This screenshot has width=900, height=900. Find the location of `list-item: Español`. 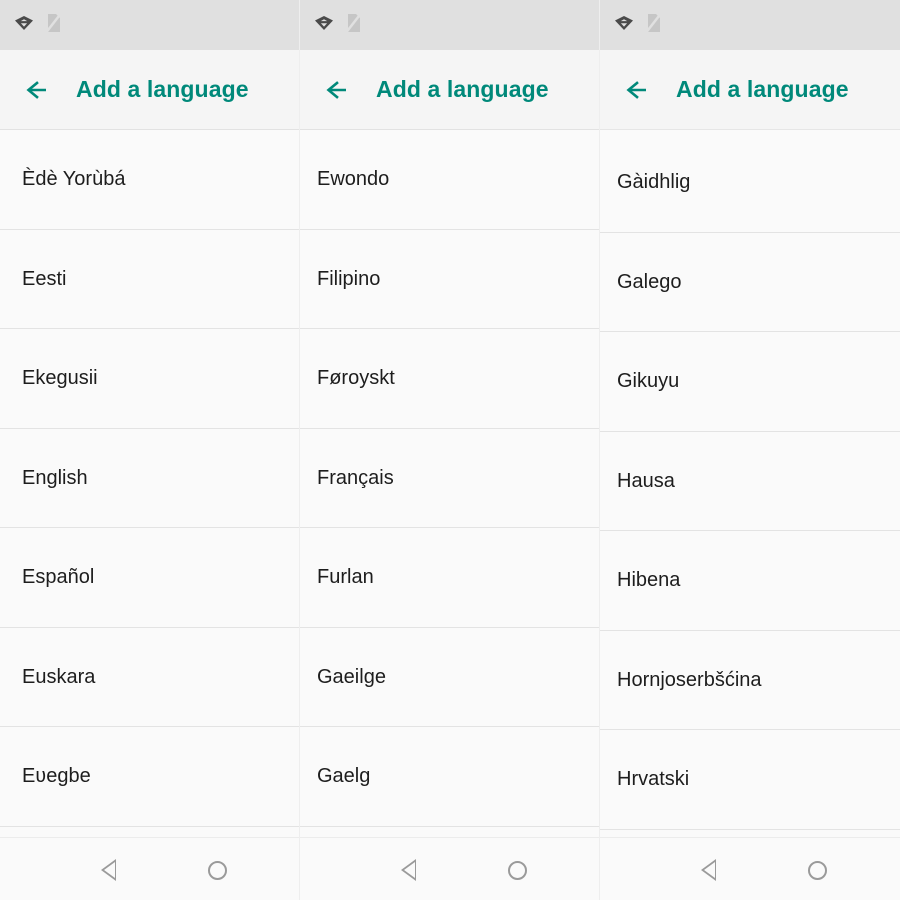

list-item: Español is located at coordinates (150, 578).